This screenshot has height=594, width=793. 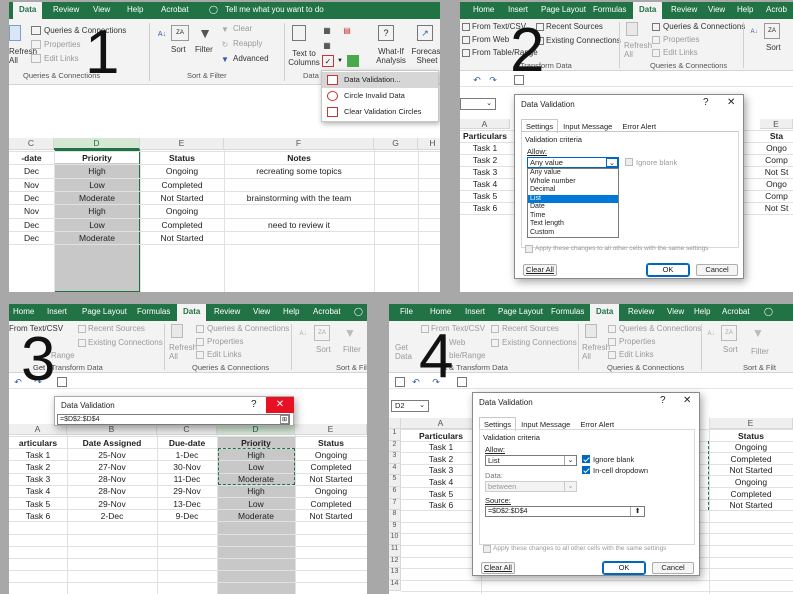 I want to click on header-cell: Notes, so click(x=299, y=158).